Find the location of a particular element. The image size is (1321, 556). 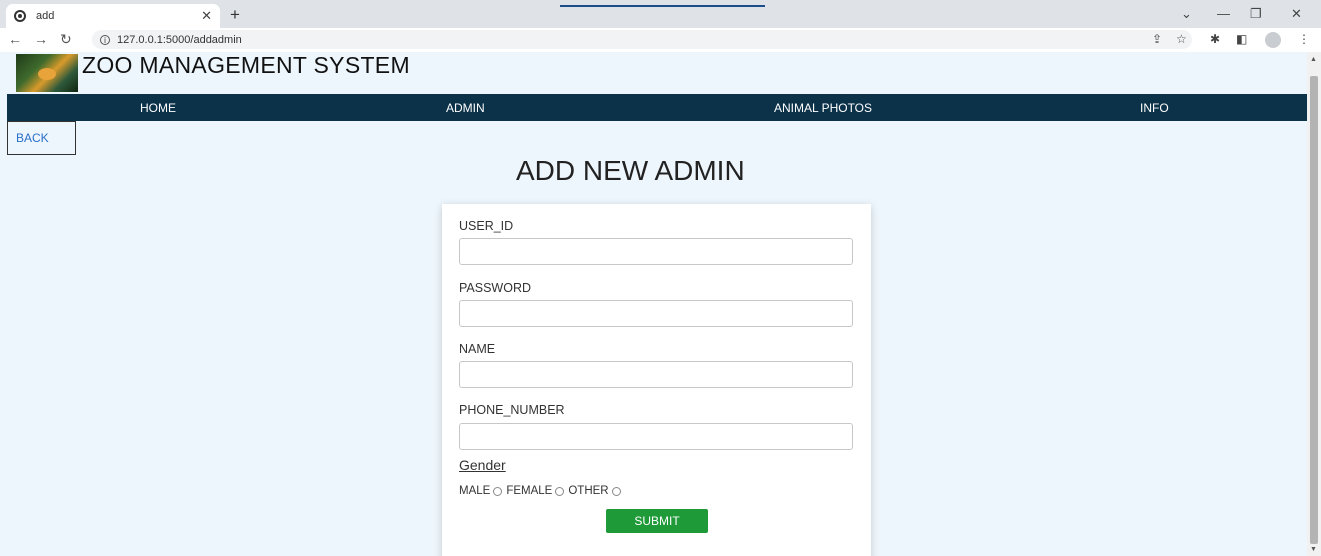

gender-radio-group: MALE FEMALE OTHER is located at coordinates (542, 491).